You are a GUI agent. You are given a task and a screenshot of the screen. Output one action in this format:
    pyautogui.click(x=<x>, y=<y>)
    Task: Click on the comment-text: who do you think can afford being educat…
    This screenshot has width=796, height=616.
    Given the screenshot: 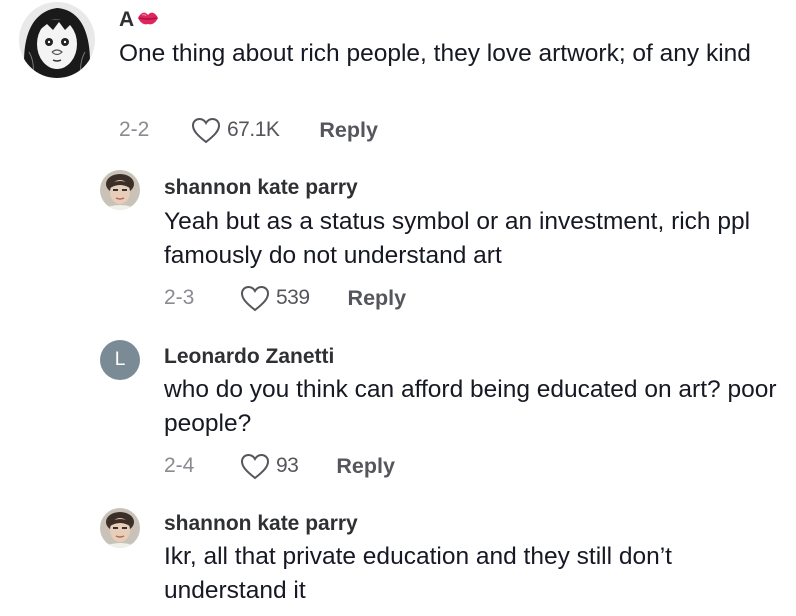 What is the action you would take?
    pyautogui.click(x=470, y=406)
    